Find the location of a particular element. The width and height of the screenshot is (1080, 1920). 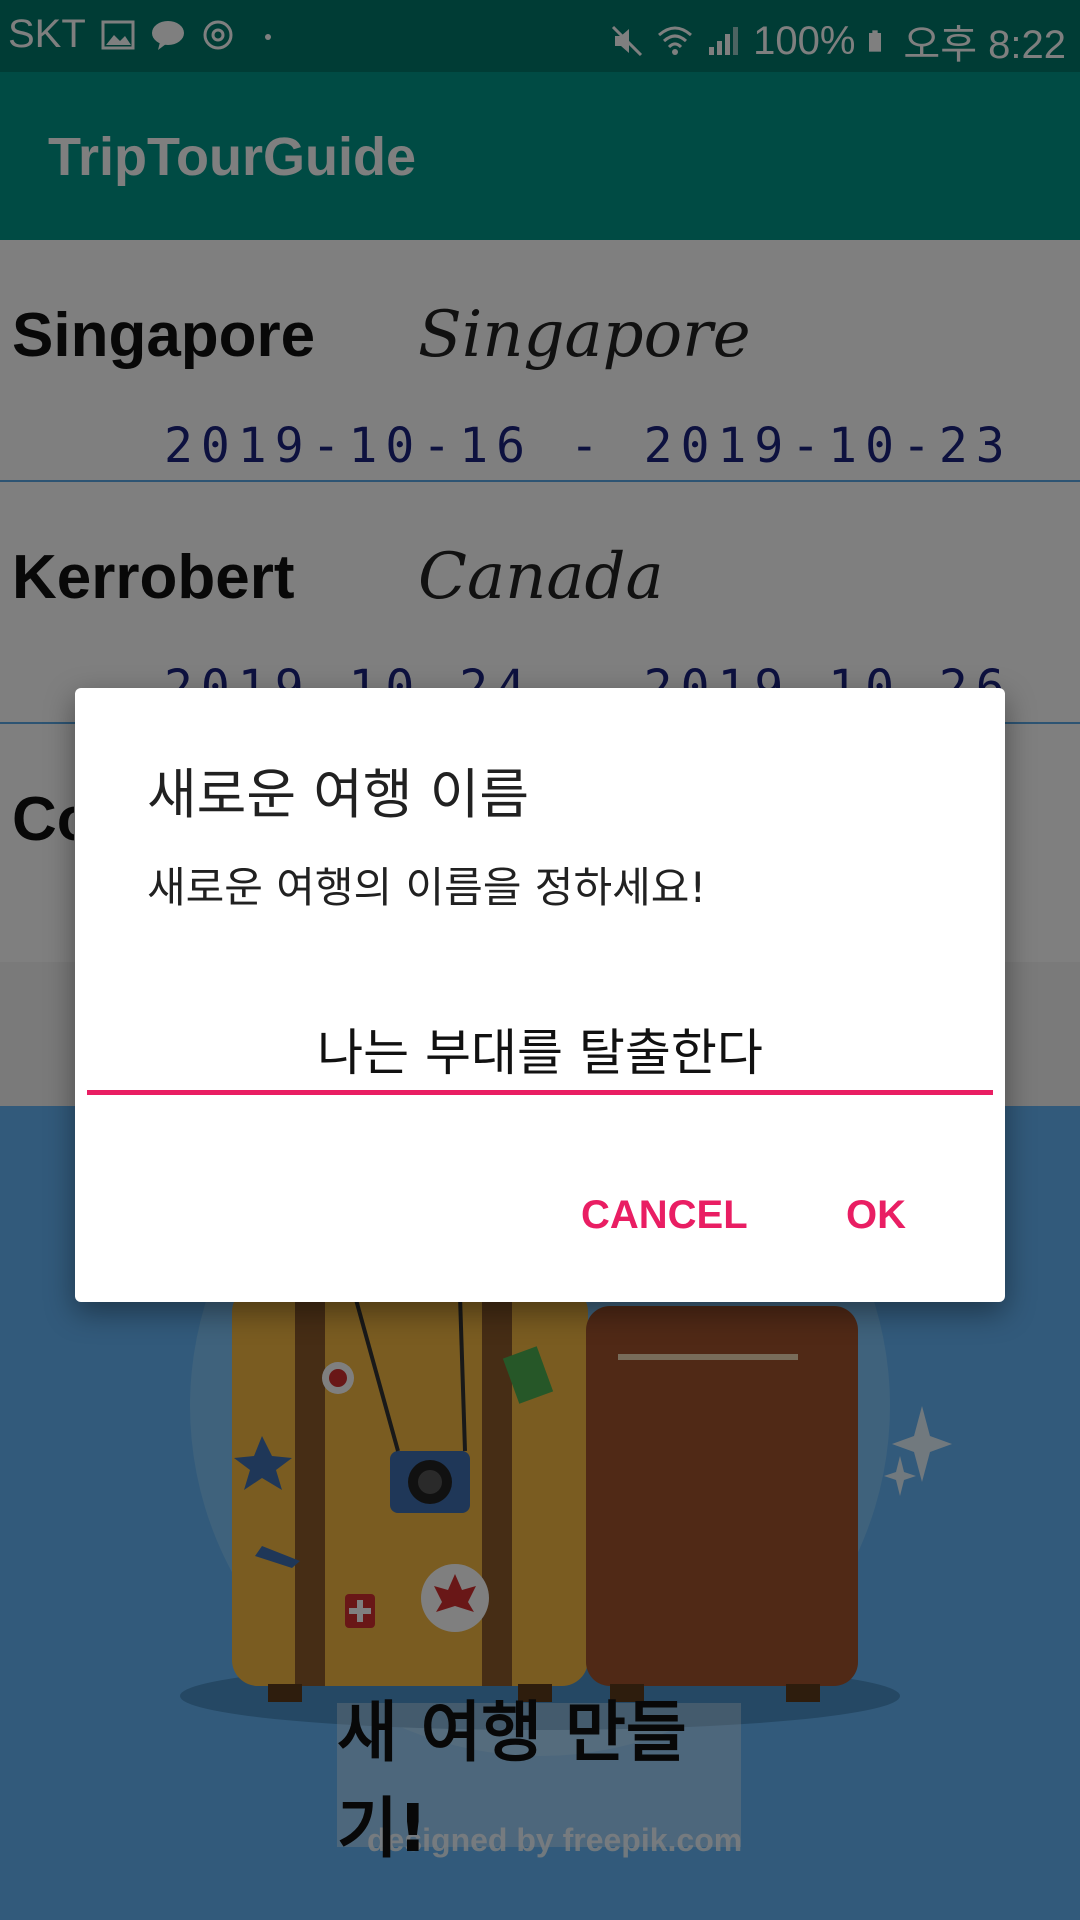

trip-name-input is located at coordinates (540, 1051).